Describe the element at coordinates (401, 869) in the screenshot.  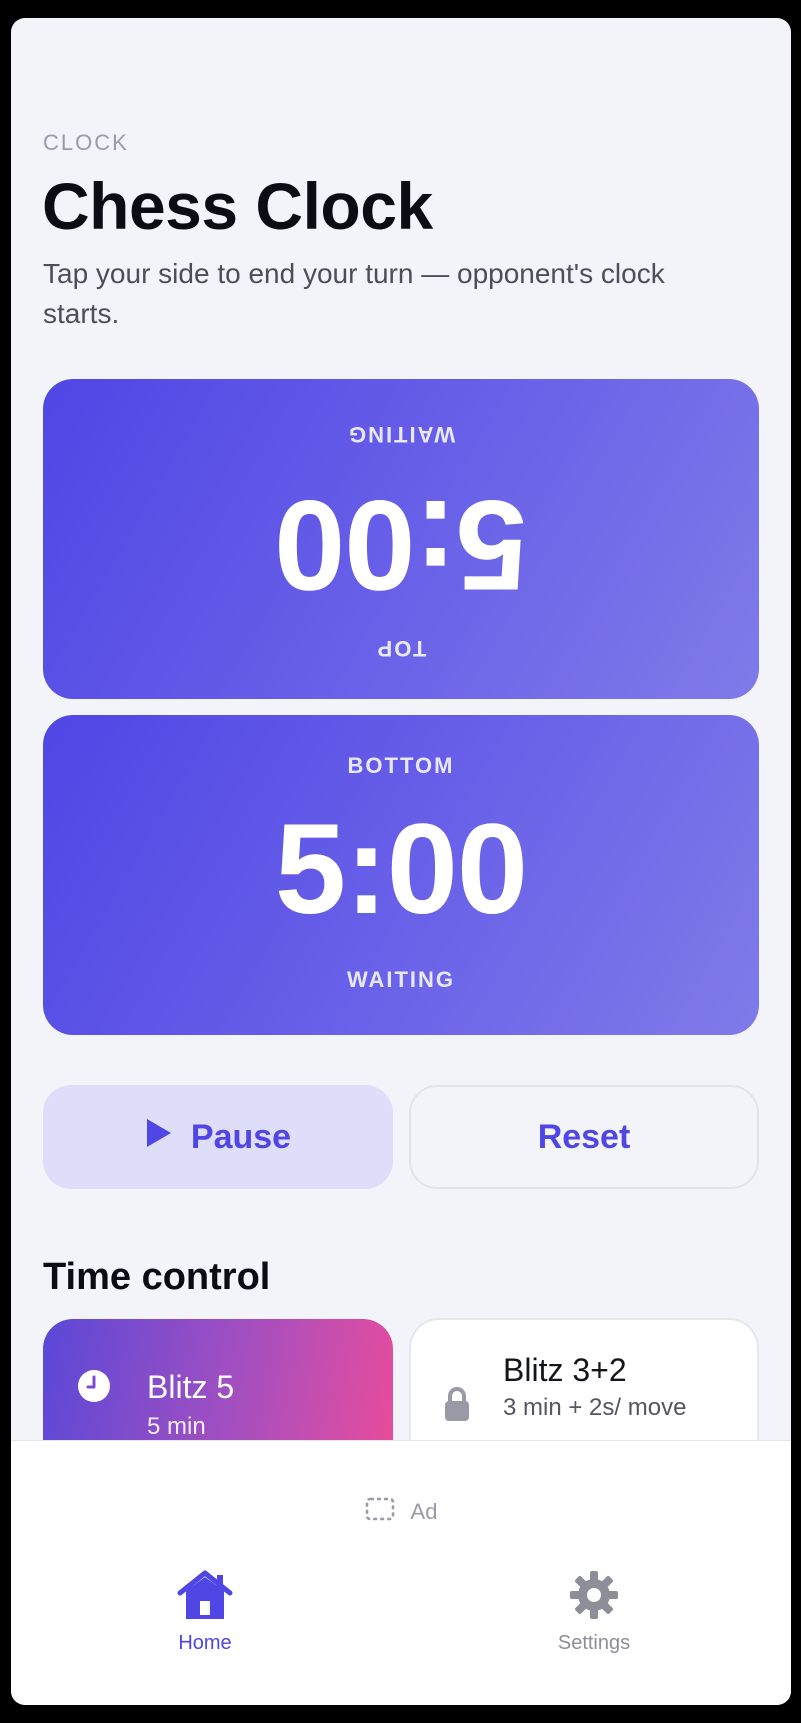
I see `bottom-clock-time: 5:00` at that location.